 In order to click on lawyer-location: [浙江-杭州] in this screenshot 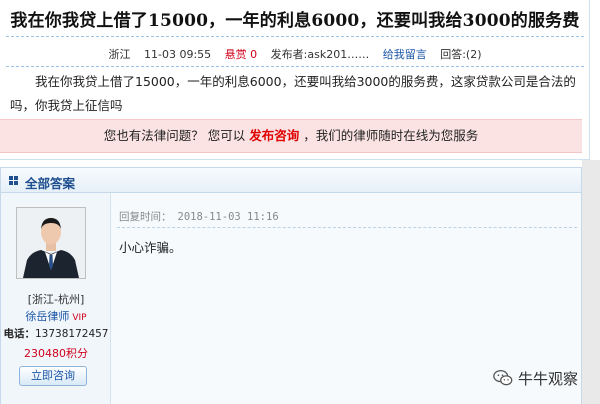, I will do `click(56, 299)`.